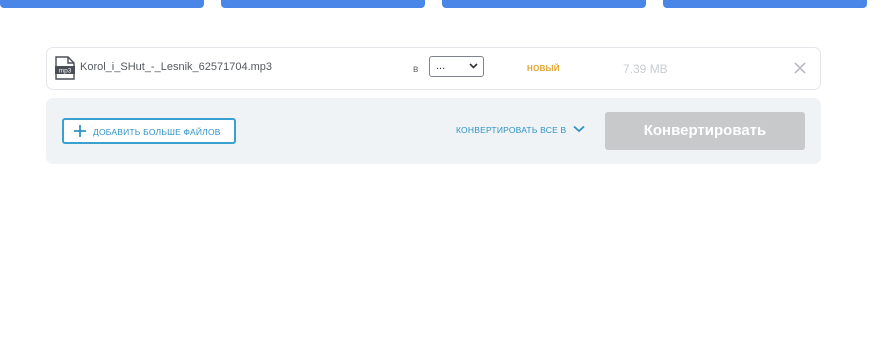  What do you see at coordinates (416, 69) in the screenshot?
I see `convert-to-label: в` at bounding box center [416, 69].